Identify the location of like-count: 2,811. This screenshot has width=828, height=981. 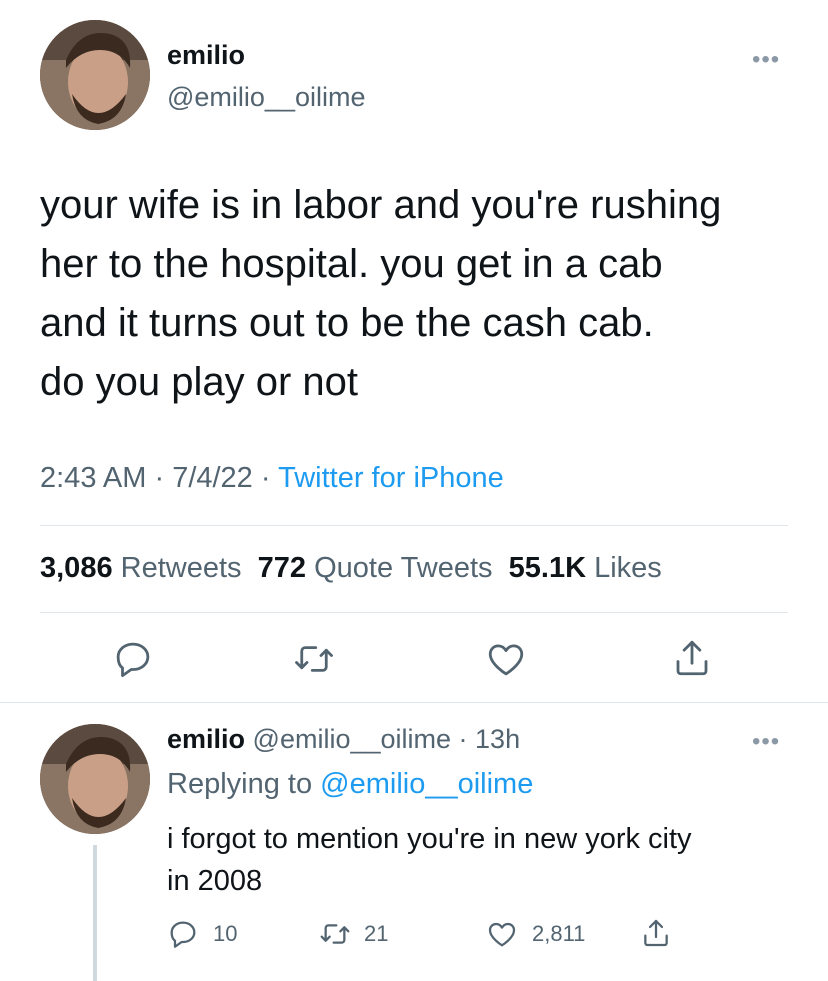
(559, 933).